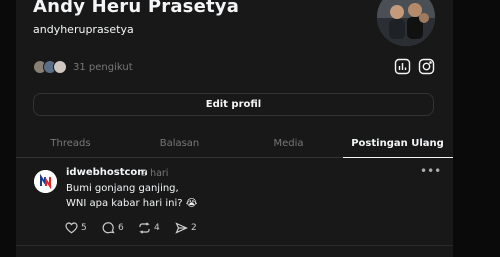  I want to click on active-tab-indicator, so click(398, 157).